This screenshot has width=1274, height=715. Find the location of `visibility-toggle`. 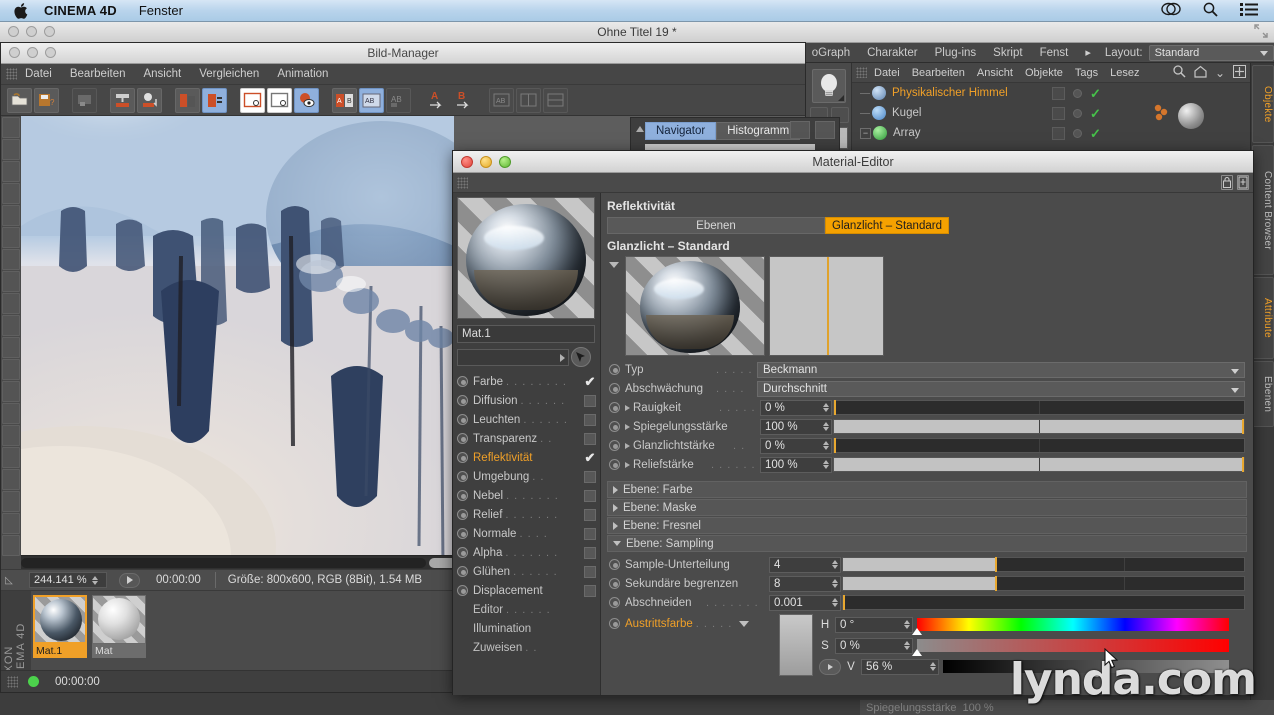

visibility-toggle is located at coordinates (1058, 133).